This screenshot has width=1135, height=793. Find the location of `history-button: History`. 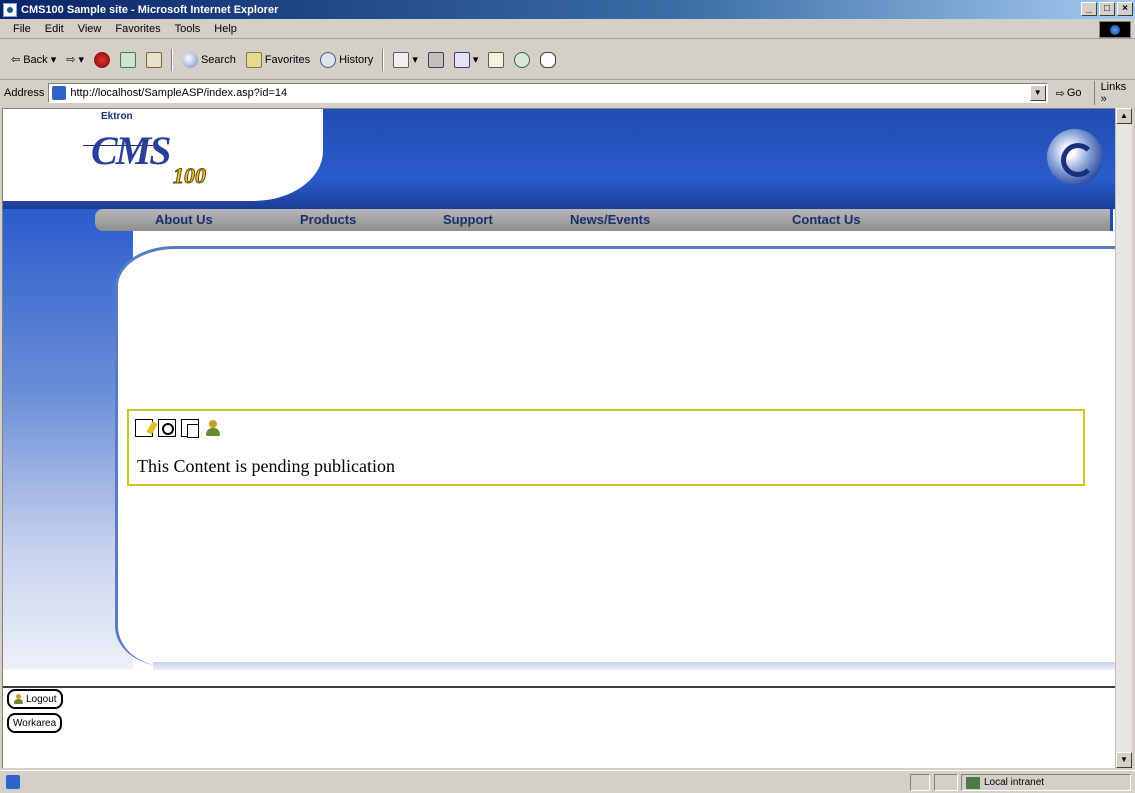

history-button: History is located at coordinates (346, 60).